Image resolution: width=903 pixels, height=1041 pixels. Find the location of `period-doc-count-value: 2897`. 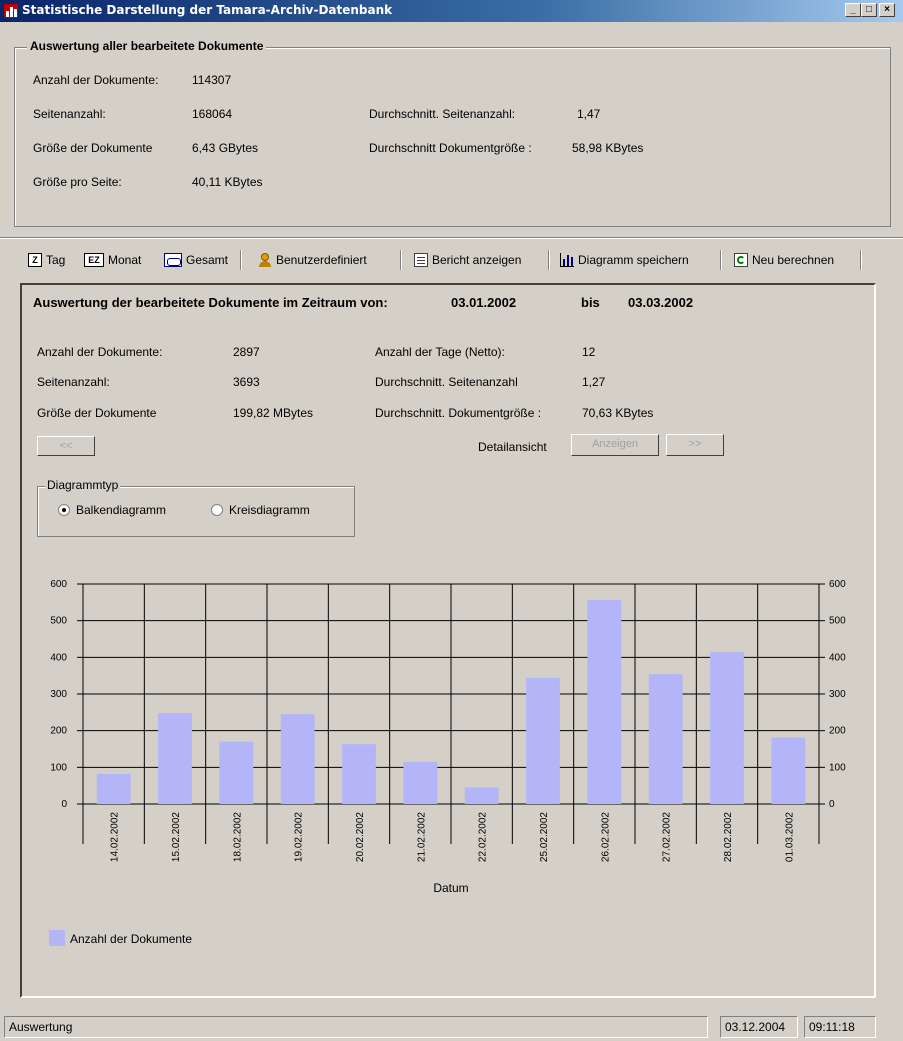

period-doc-count-value: 2897 is located at coordinates (246, 352).